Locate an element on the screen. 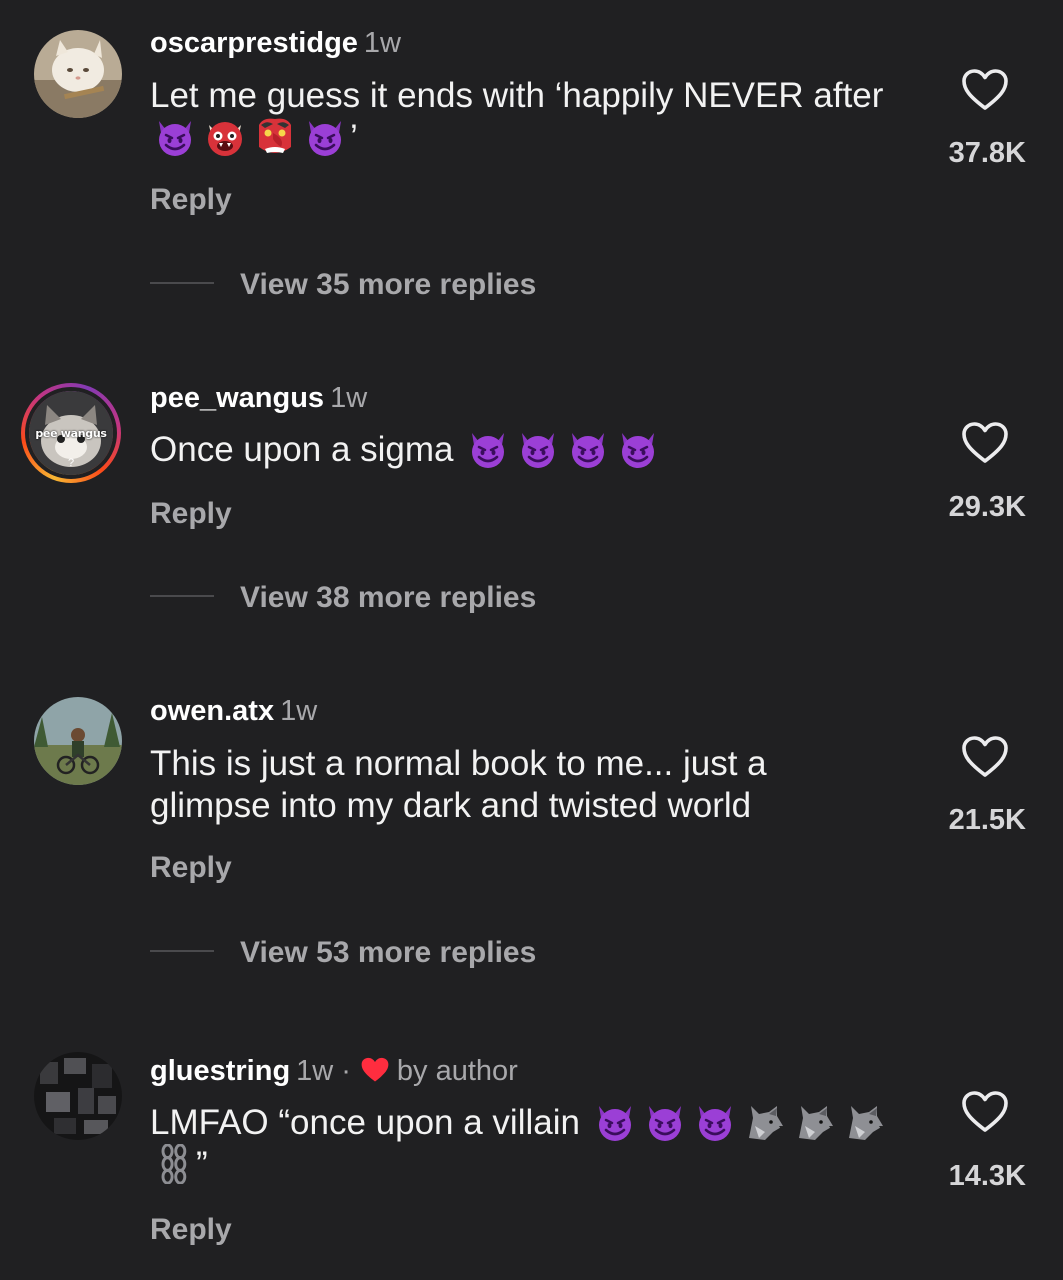  liked-heart-icon is located at coordinates (375, 1069).